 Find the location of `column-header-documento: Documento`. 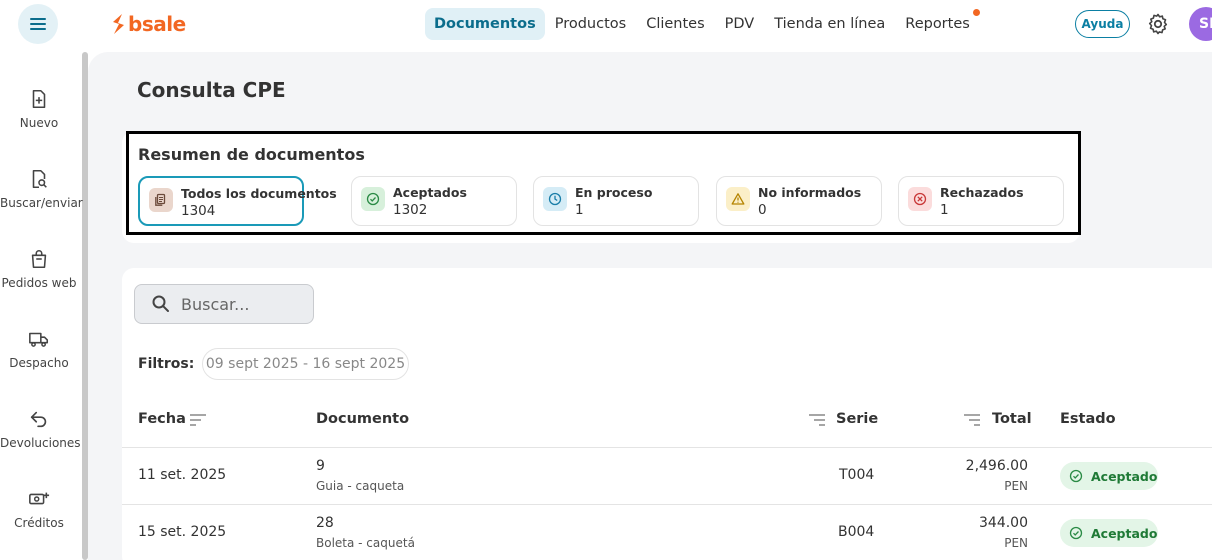

column-header-documento: Documento is located at coordinates (362, 419).